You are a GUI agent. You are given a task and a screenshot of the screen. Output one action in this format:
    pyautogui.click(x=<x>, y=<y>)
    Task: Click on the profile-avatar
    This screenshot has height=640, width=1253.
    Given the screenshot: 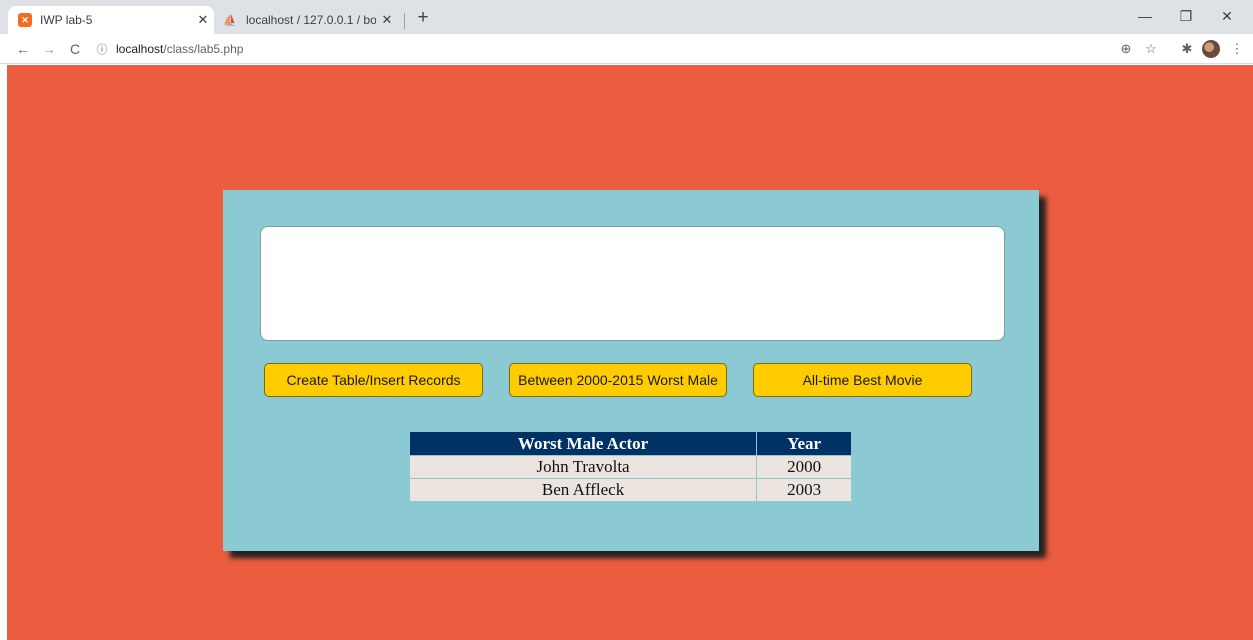 What is the action you would take?
    pyautogui.click(x=1211, y=49)
    